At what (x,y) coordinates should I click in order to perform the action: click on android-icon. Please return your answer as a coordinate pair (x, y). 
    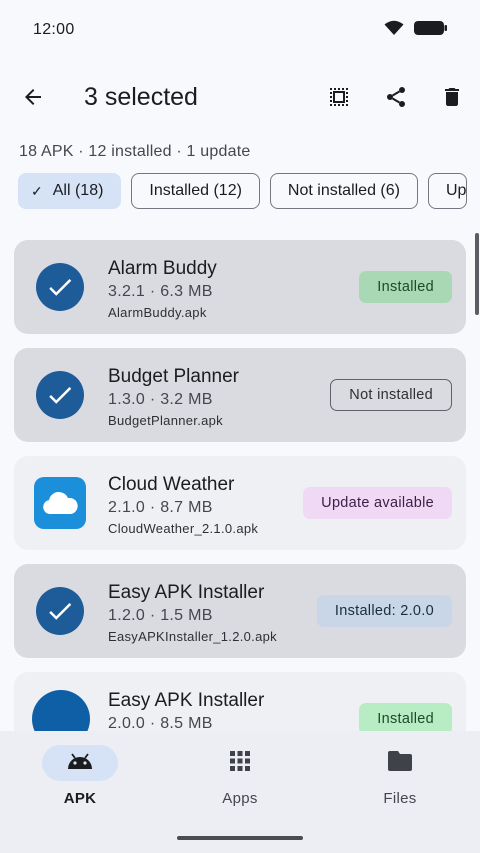
    Looking at the image, I should click on (80, 763).